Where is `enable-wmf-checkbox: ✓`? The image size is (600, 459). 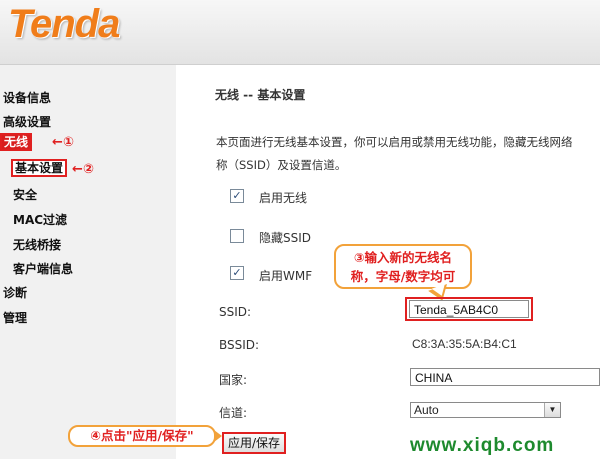 enable-wmf-checkbox: ✓ is located at coordinates (237, 273).